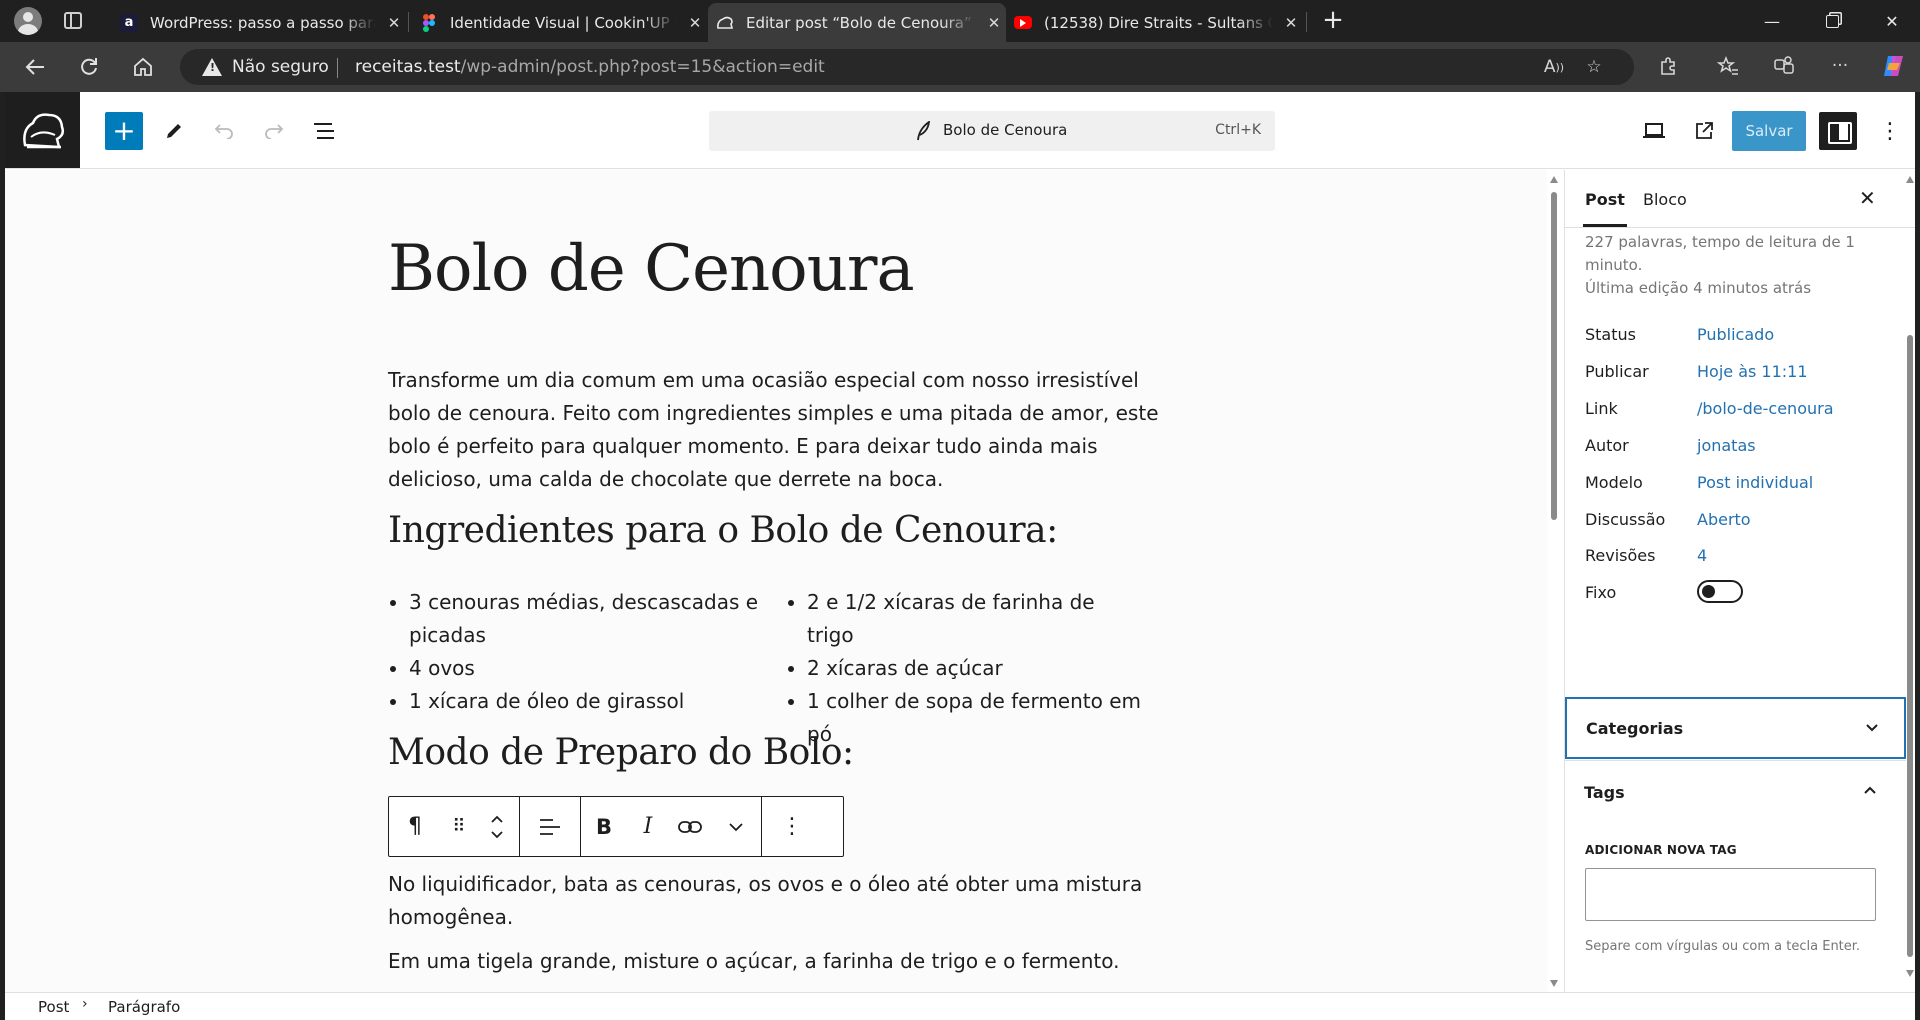 This screenshot has width=1920, height=1020. Describe the element at coordinates (591, 668) in the screenshot. I see `list-item: 4 ovos` at that location.